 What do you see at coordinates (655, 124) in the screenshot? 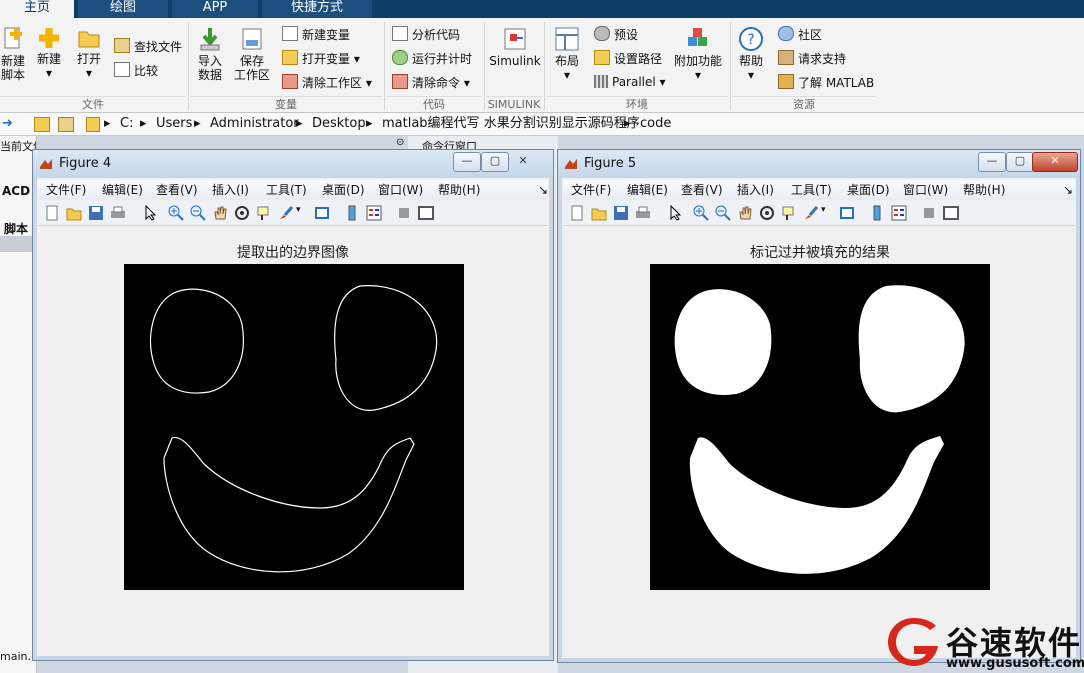
I see `breadcrumb-item: code` at bounding box center [655, 124].